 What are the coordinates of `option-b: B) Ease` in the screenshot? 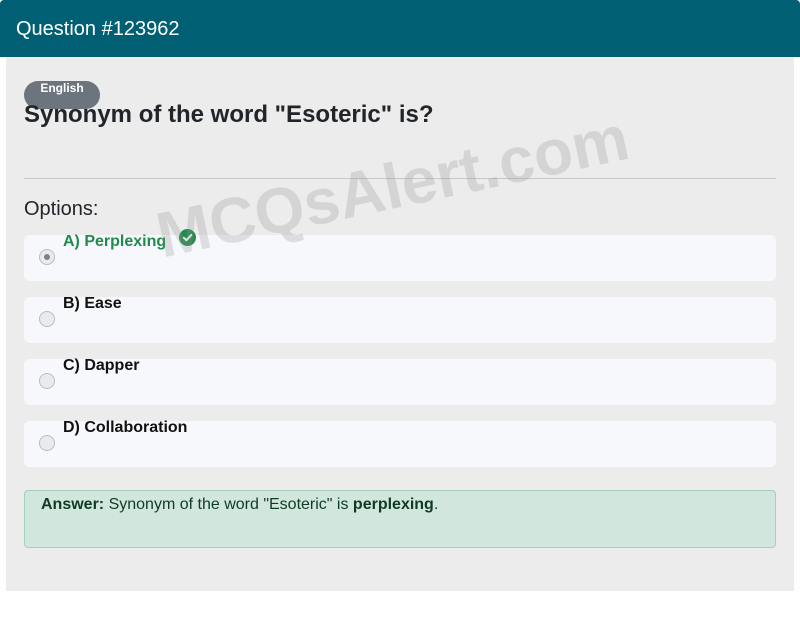 It's located at (400, 319).